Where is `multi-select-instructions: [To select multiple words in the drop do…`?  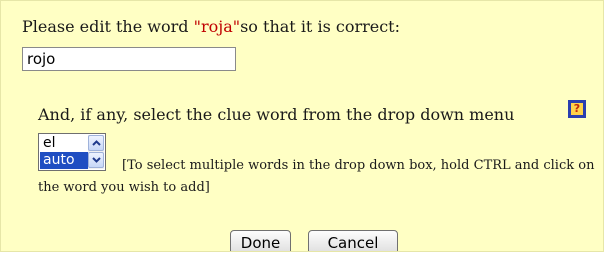
multi-select-instructions: [To select multiple words in the drop do… is located at coordinates (316, 176).